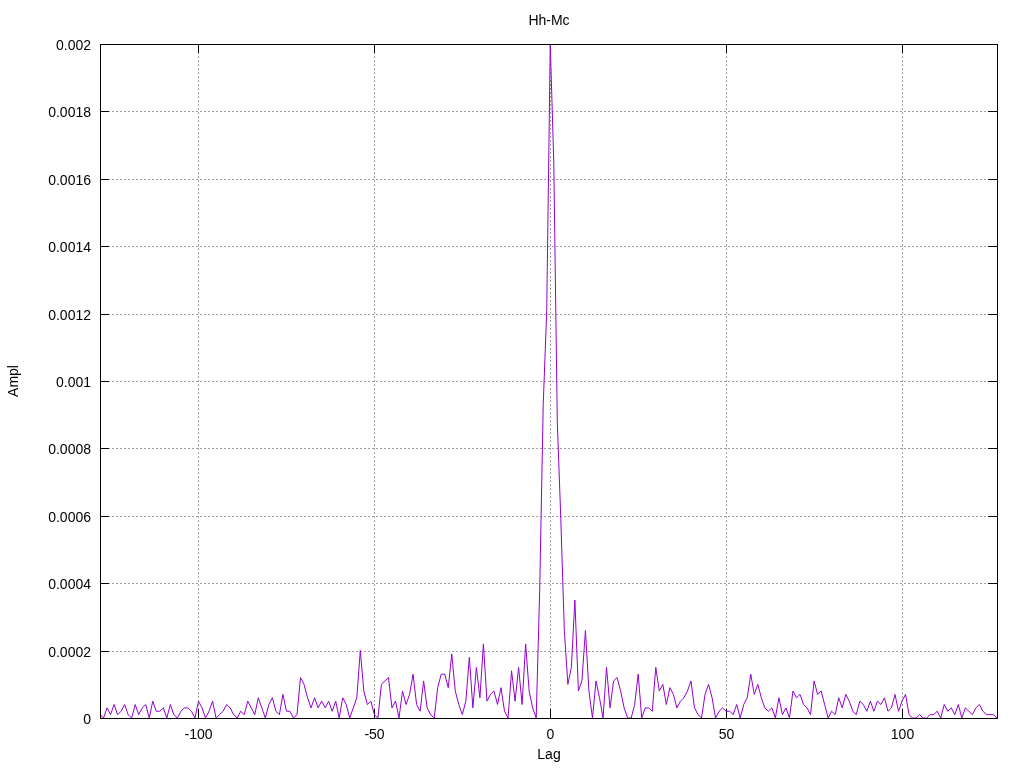  Describe the element at coordinates (549, 754) in the screenshot. I see `axis-label: Lag` at that location.